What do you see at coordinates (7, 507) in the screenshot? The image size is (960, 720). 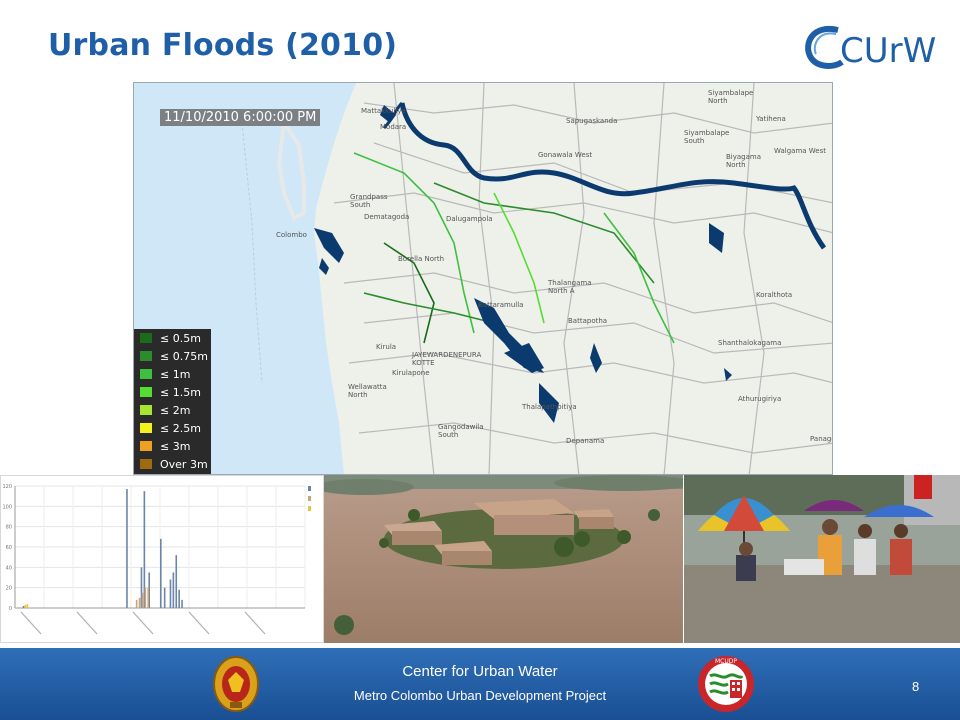 I see `y-tick-label: 100` at bounding box center [7, 507].